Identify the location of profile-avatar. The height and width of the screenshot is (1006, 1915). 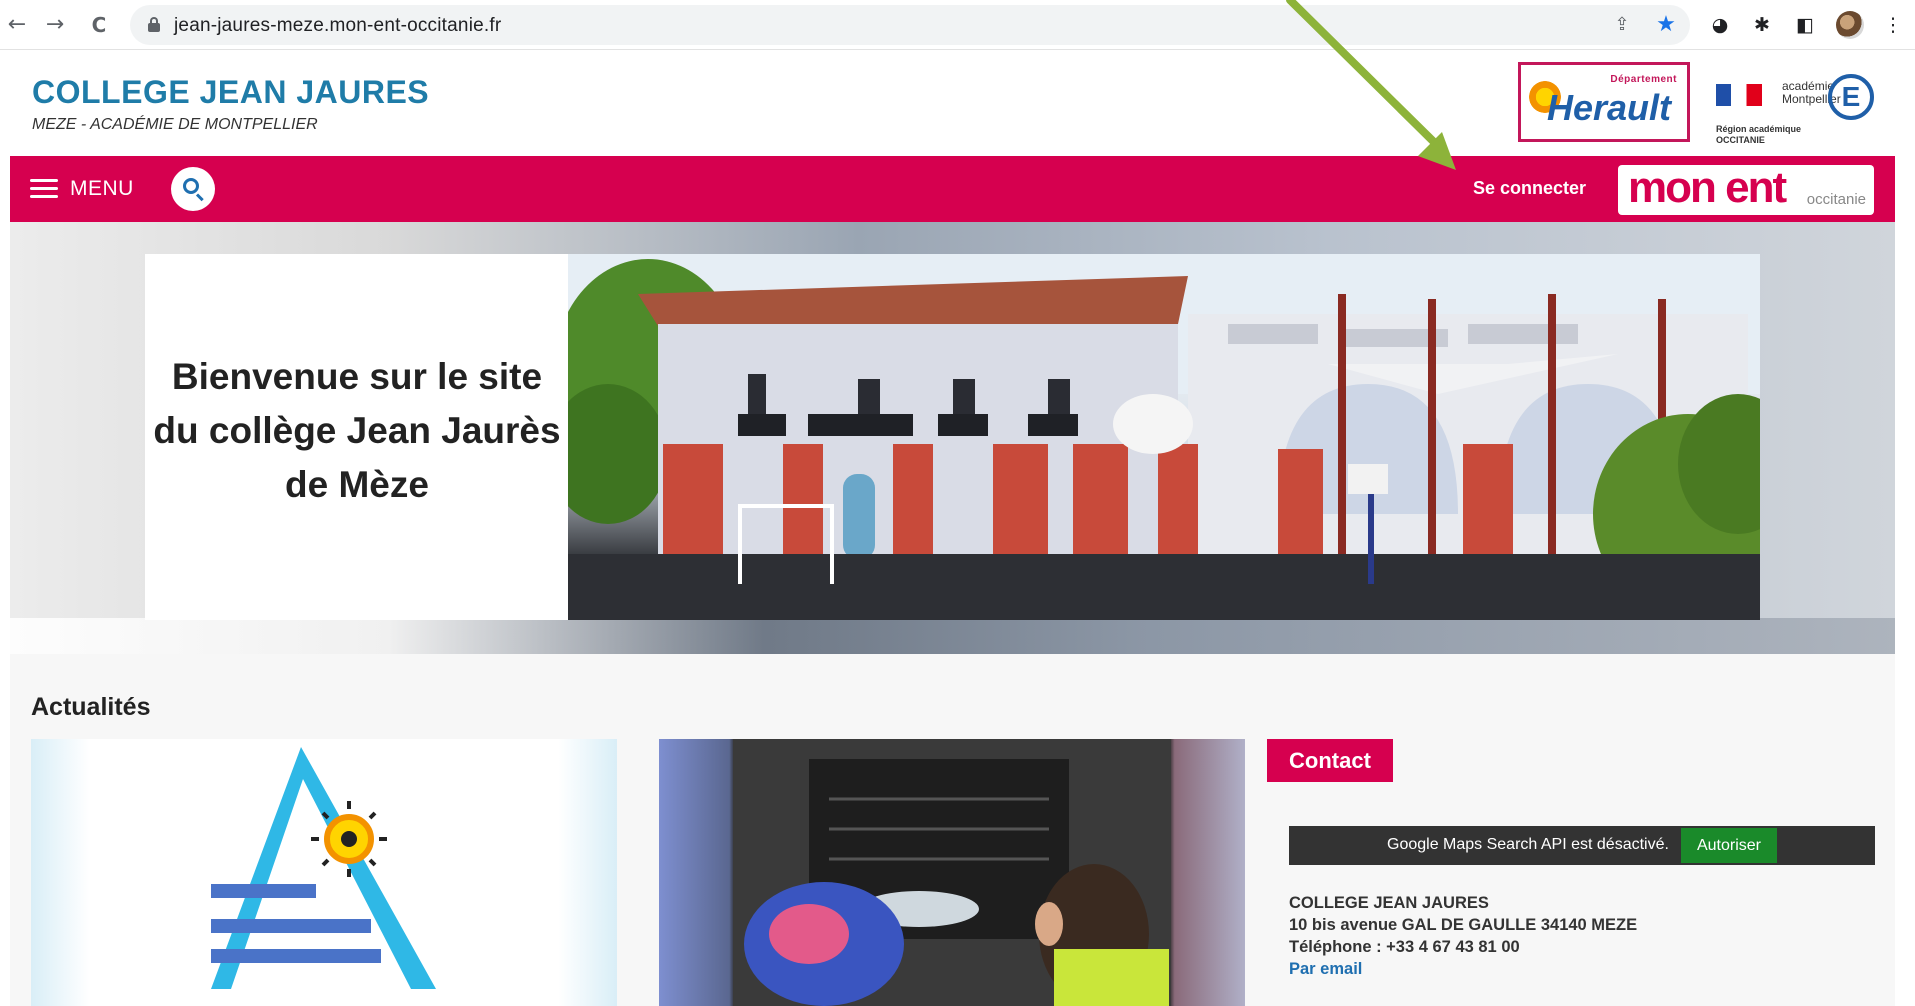
(1850, 25).